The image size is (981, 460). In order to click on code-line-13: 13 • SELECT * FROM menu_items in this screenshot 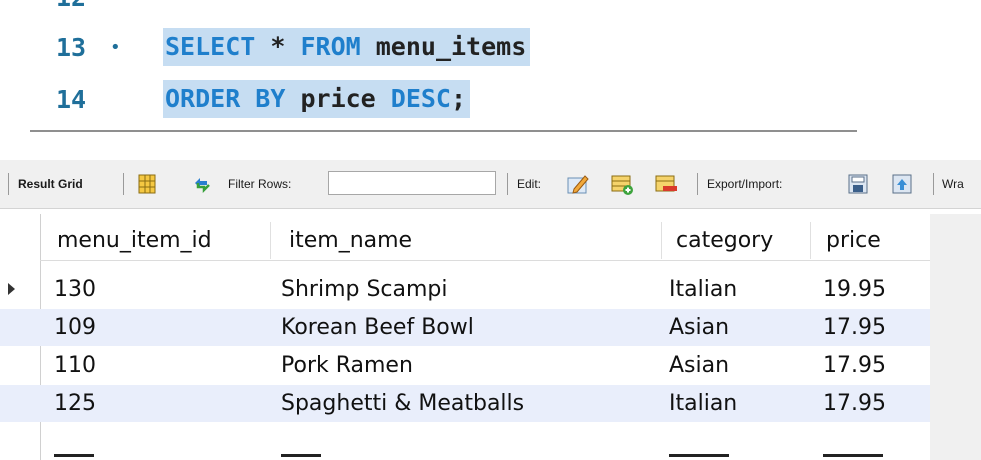, I will do `click(490, 48)`.